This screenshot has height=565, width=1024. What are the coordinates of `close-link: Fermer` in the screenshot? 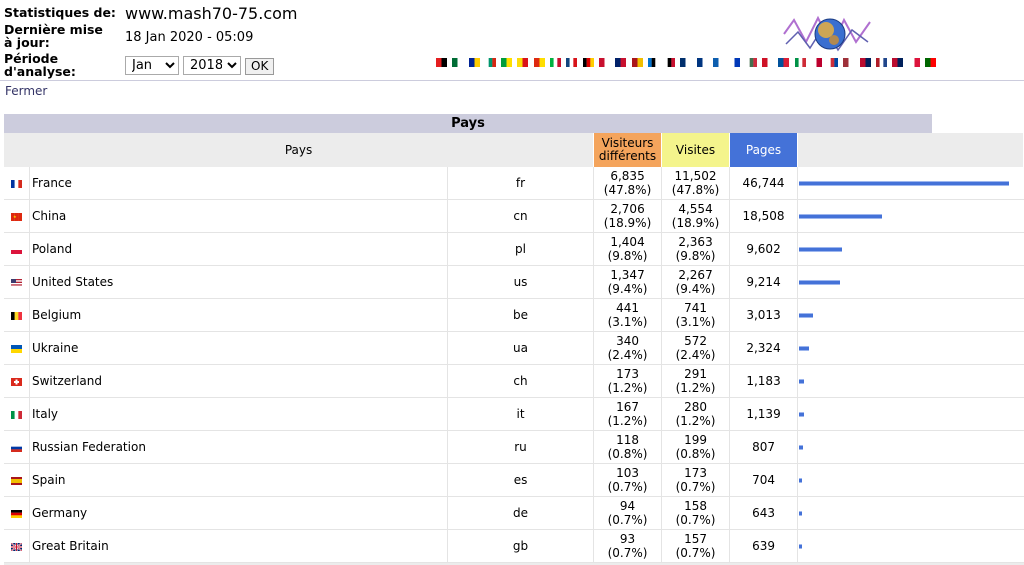 It's located at (26, 91).